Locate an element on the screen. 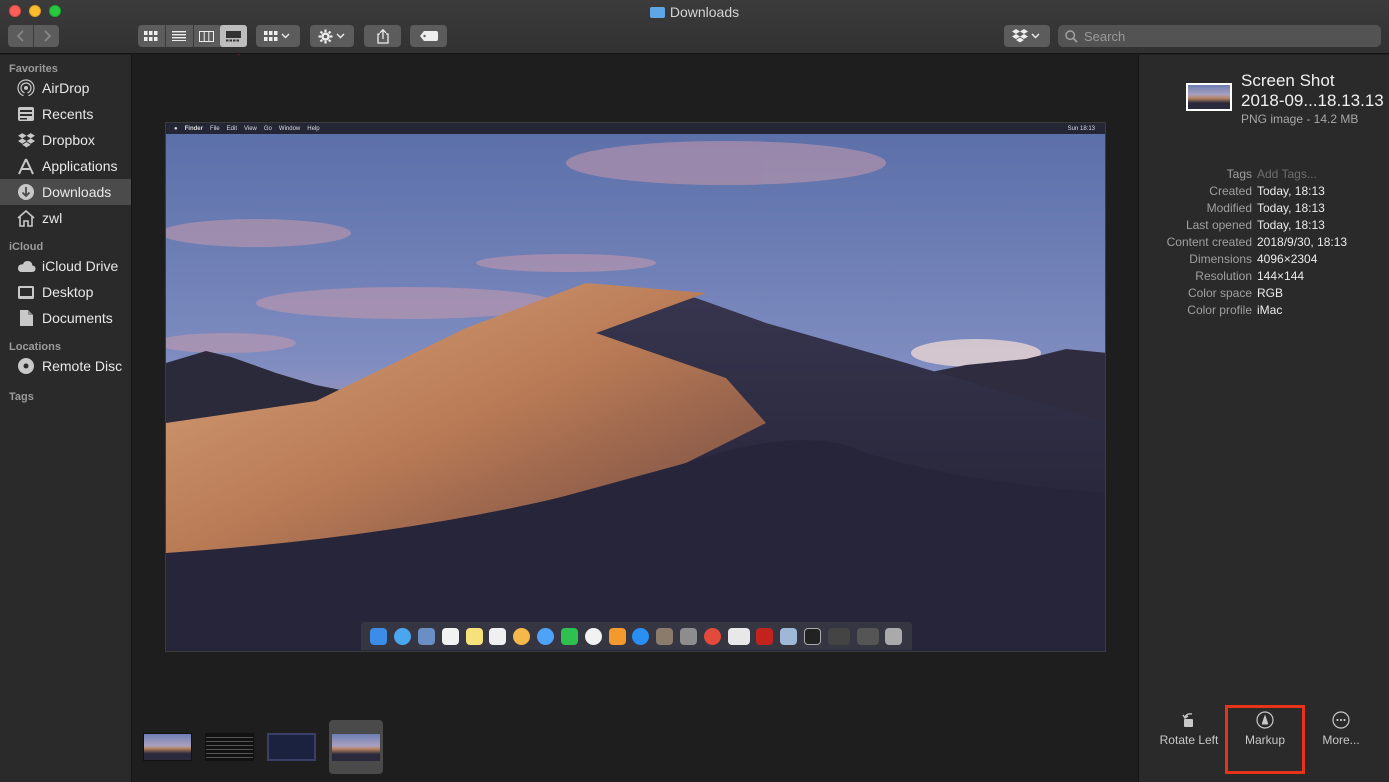 The image size is (1389, 782). metadata-key: Content created is located at coordinates (1209, 241).